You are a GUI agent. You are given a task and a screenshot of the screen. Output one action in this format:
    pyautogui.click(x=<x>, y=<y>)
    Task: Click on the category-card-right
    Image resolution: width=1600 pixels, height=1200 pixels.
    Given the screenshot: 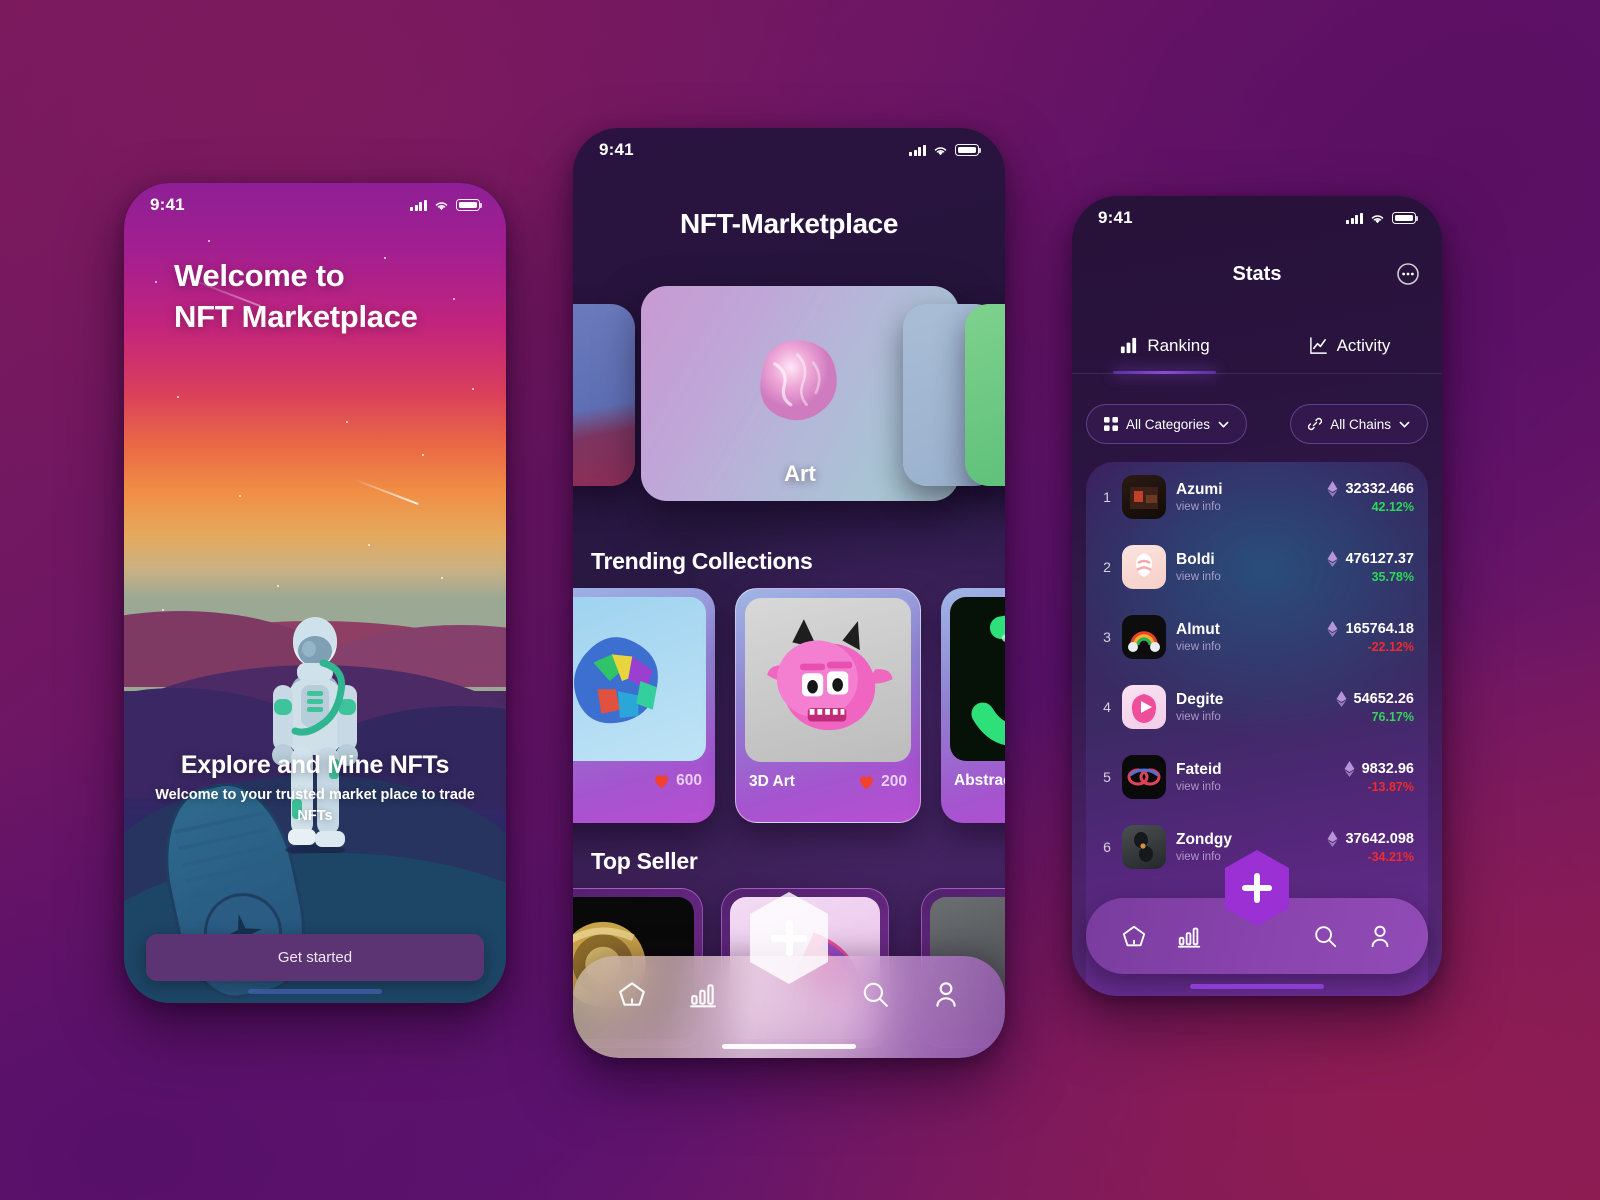 What is the action you would take?
    pyautogui.click(x=985, y=395)
    